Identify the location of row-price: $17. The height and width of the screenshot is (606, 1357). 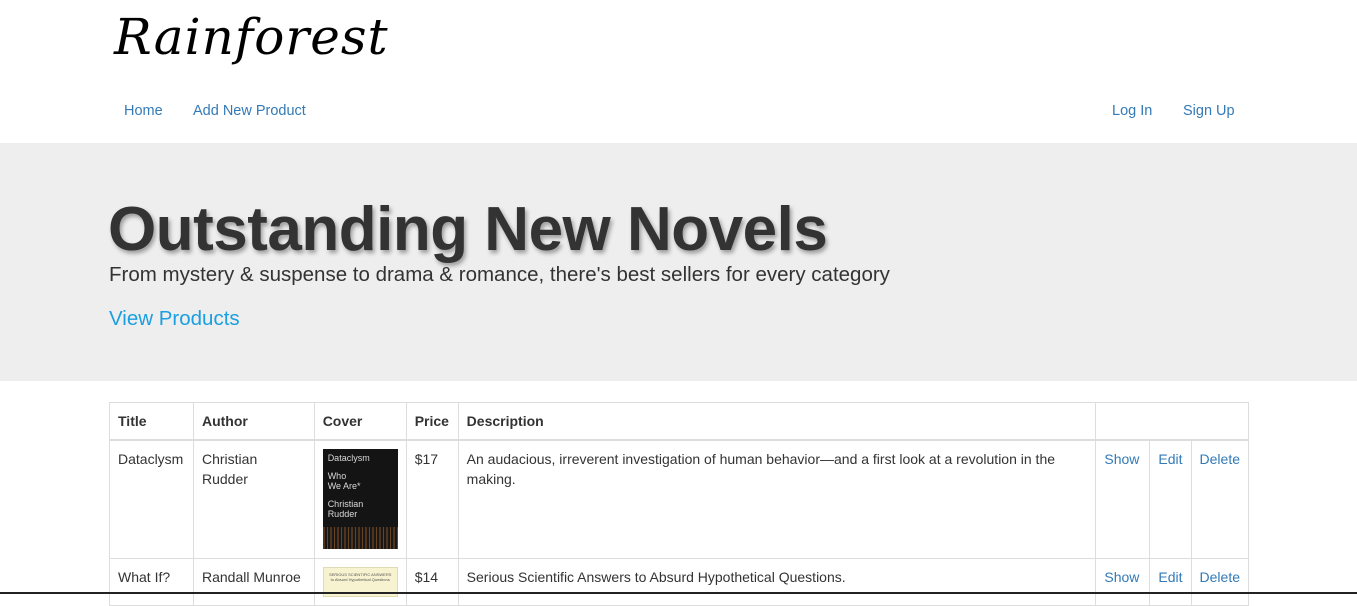
(432, 499).